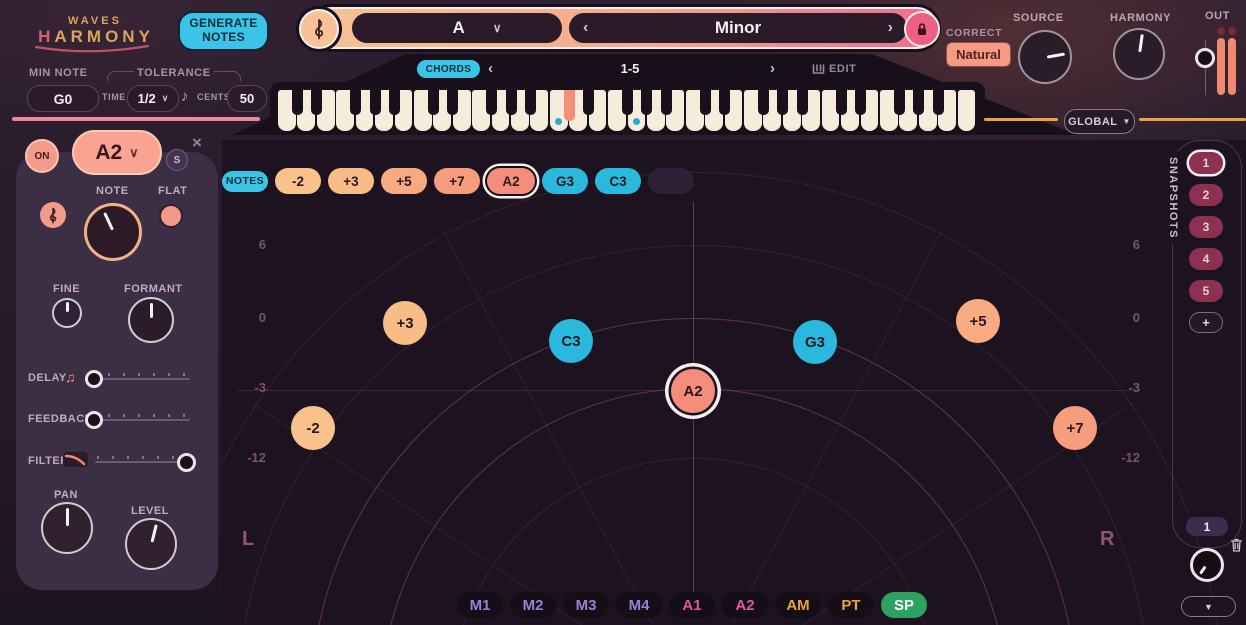 The height and width of the screenshot is (625, 1246). I want to click on fine-knob, so click(67, 313).